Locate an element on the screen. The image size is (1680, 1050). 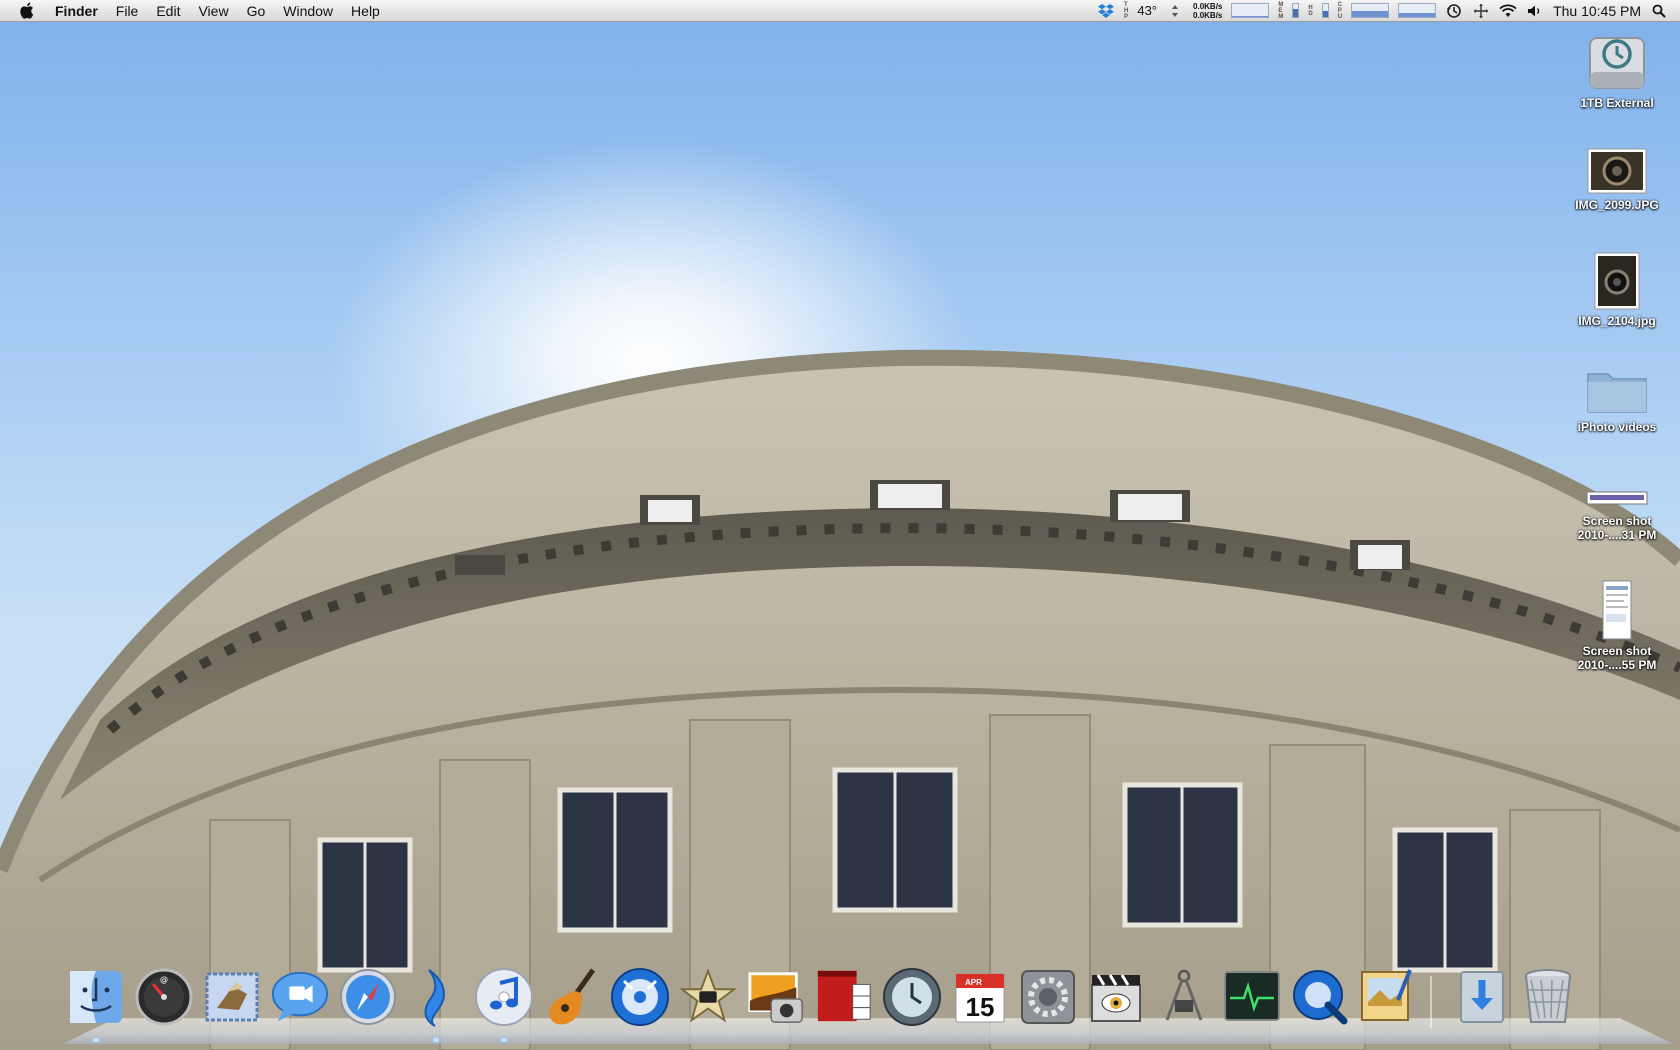
desktop-item-1tb-external: 1TB External is located at coordinates (1617, 71).